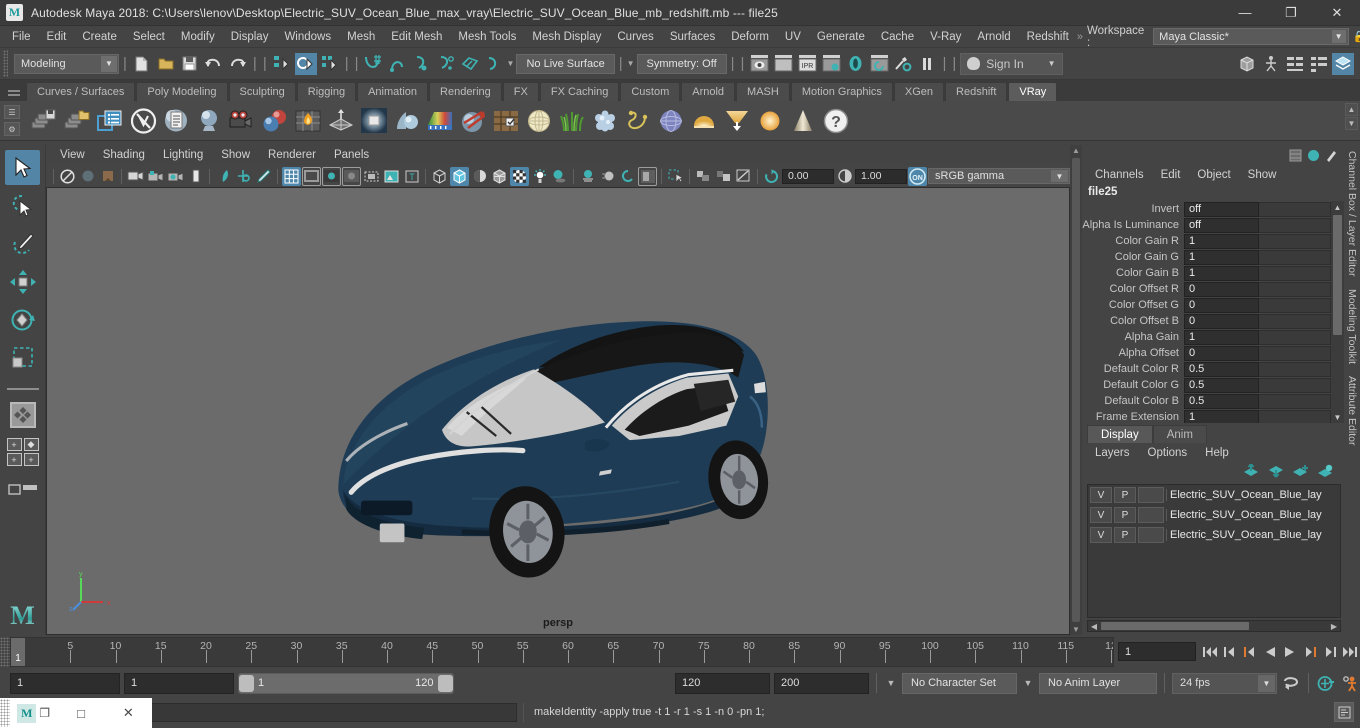 The width and height of the screenshot is (1360, 728). What do you see at coordinates (1221, 209) in the screenshot?
I see `channel-value: off` at bounding box center [1221, 209].